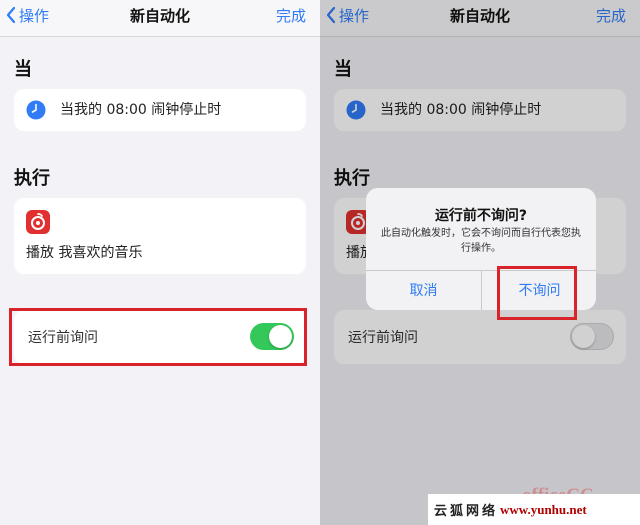 Image resolution: width=640 pixels, height=525 pixels. I want to click on watermark: 云狐网络 www.yunhu.net, so click(534, 509).